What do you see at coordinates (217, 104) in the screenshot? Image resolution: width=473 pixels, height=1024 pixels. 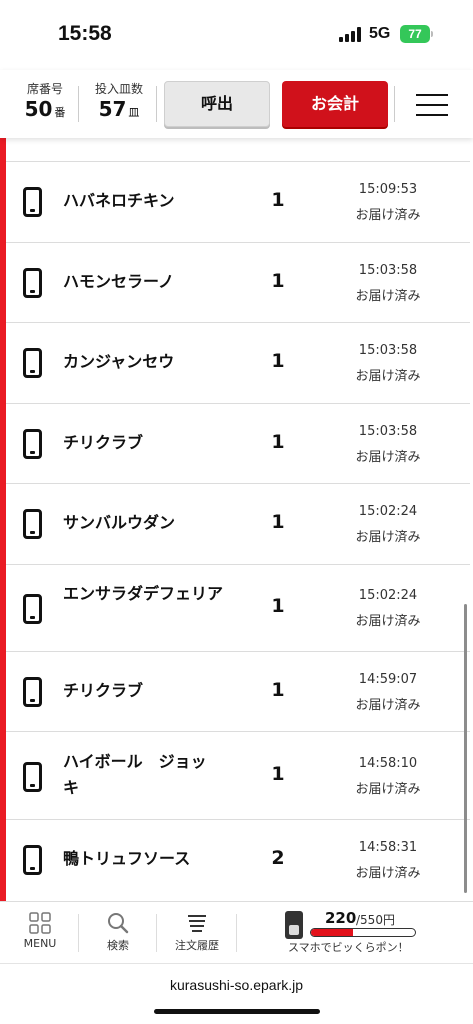 I see `call-staff-button: 呼出` at bounding box center [217, 104].